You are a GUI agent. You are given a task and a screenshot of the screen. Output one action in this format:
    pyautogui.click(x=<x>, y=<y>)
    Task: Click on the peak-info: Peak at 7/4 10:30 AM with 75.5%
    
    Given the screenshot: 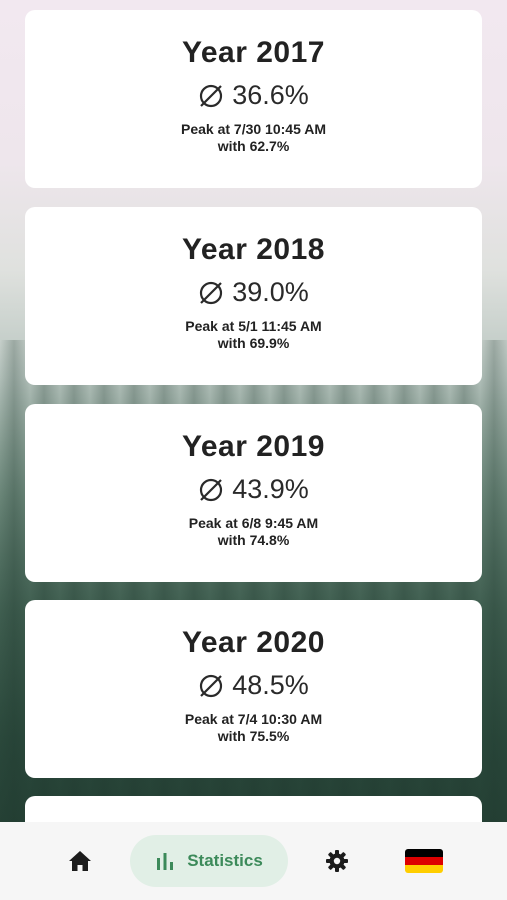 What is the action you would take?
    pyautogui.click(x=253, y=728)
    